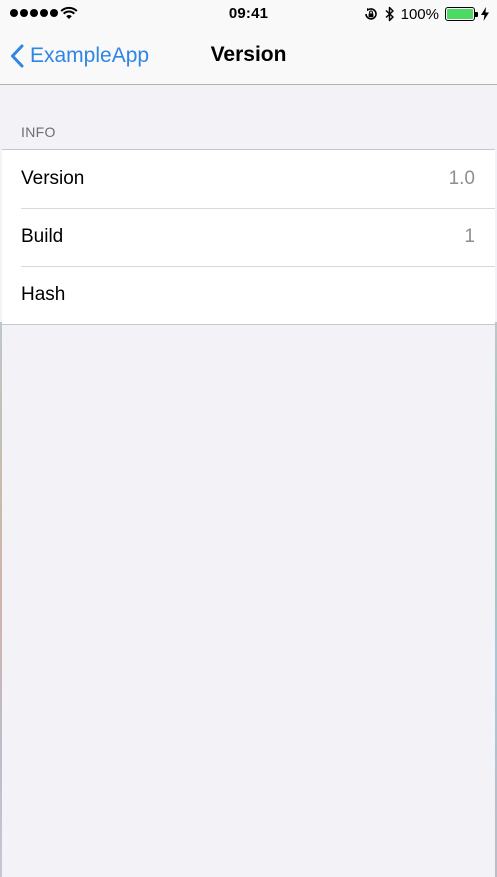  Describe the element at coordinates (370, 13) in the screenshot. I see `rotation-lock-icon` at that location.